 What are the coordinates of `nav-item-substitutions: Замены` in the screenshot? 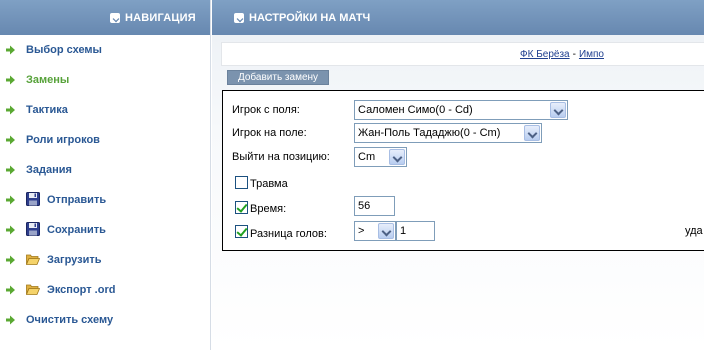 It's located at (105, 80).